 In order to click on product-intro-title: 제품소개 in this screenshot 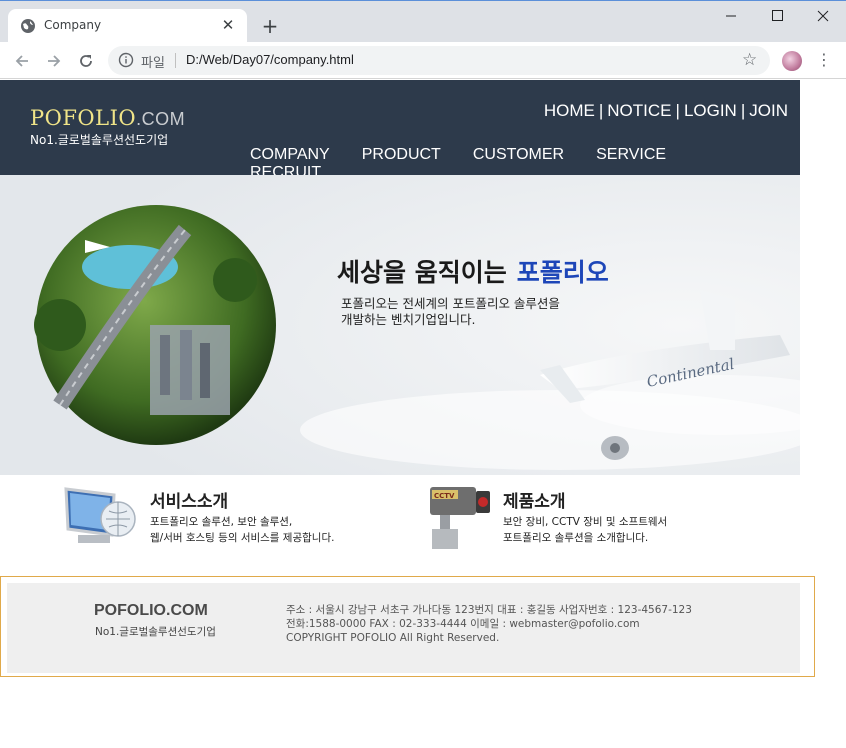, I will do `click(534, 502)`.